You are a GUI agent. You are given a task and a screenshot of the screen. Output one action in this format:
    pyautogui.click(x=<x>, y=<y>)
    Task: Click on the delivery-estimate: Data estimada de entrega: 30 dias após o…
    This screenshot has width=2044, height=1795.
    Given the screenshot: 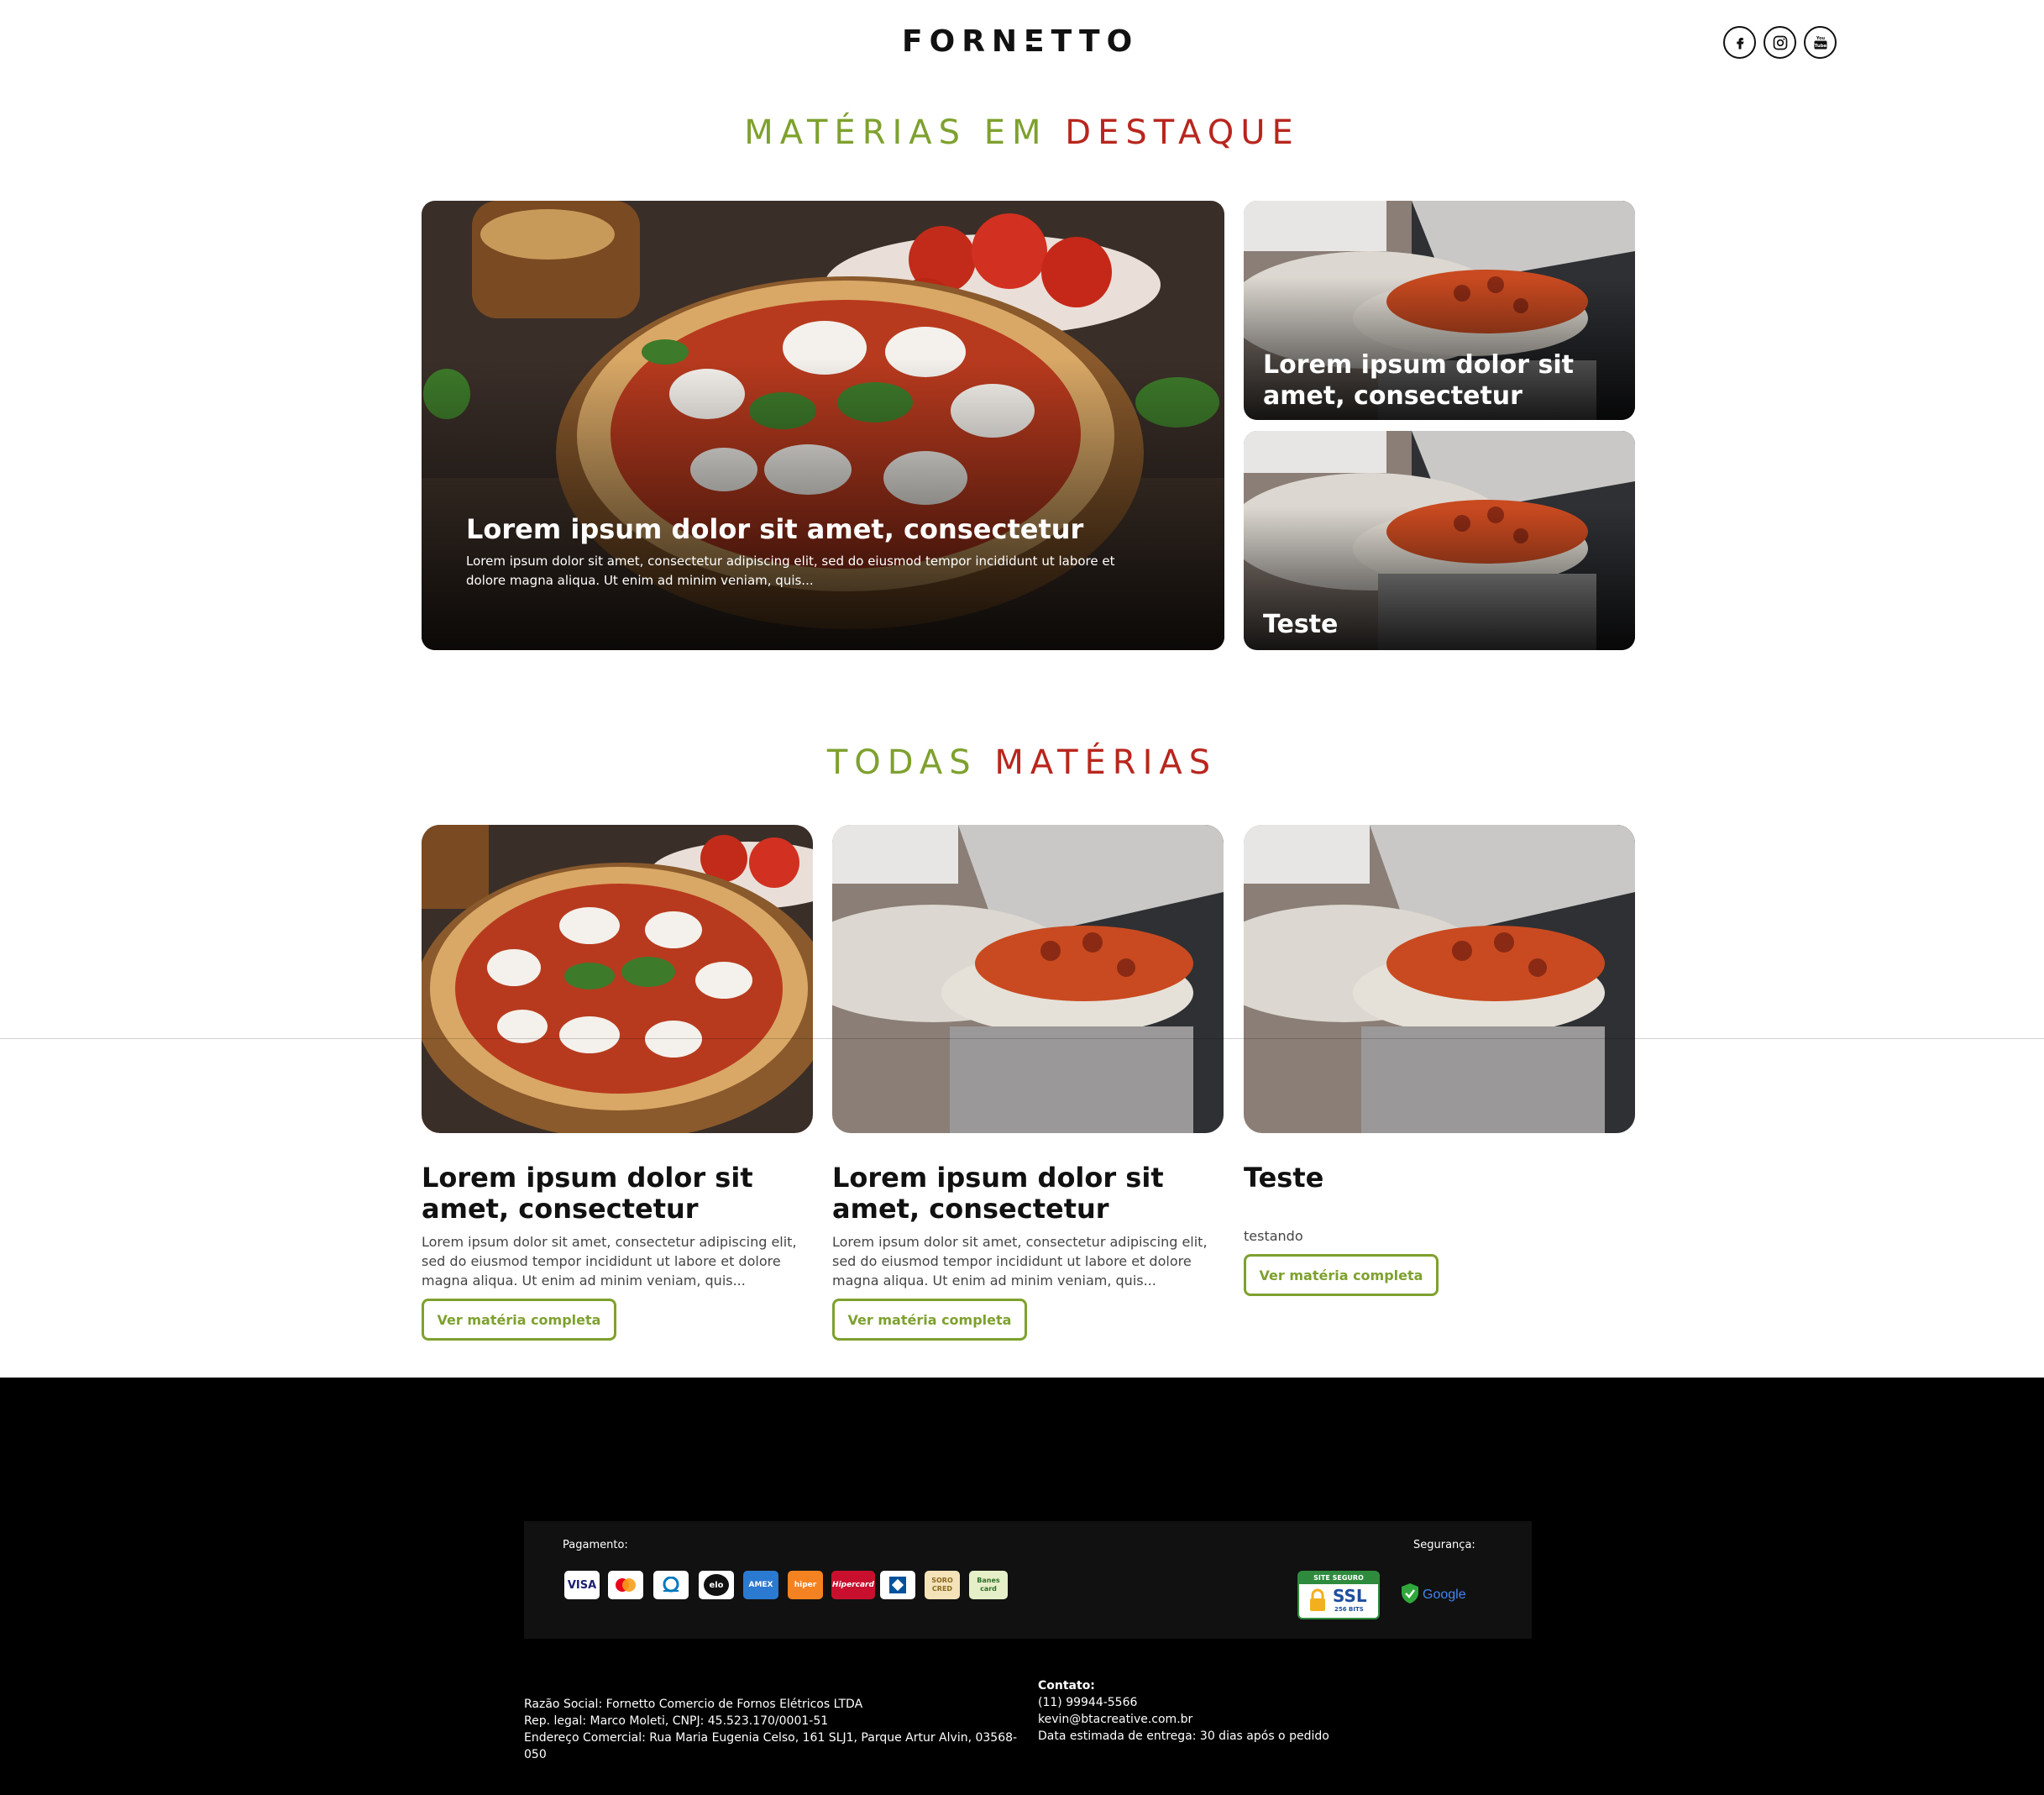 What is the action you would take?
    pyautogui.click(x=1183, y=1736)
    